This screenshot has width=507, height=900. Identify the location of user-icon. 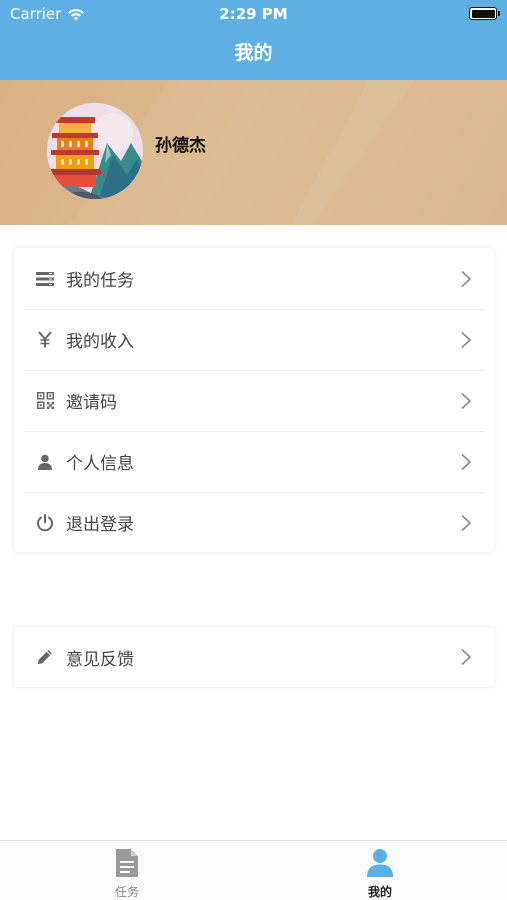
(45, 462).